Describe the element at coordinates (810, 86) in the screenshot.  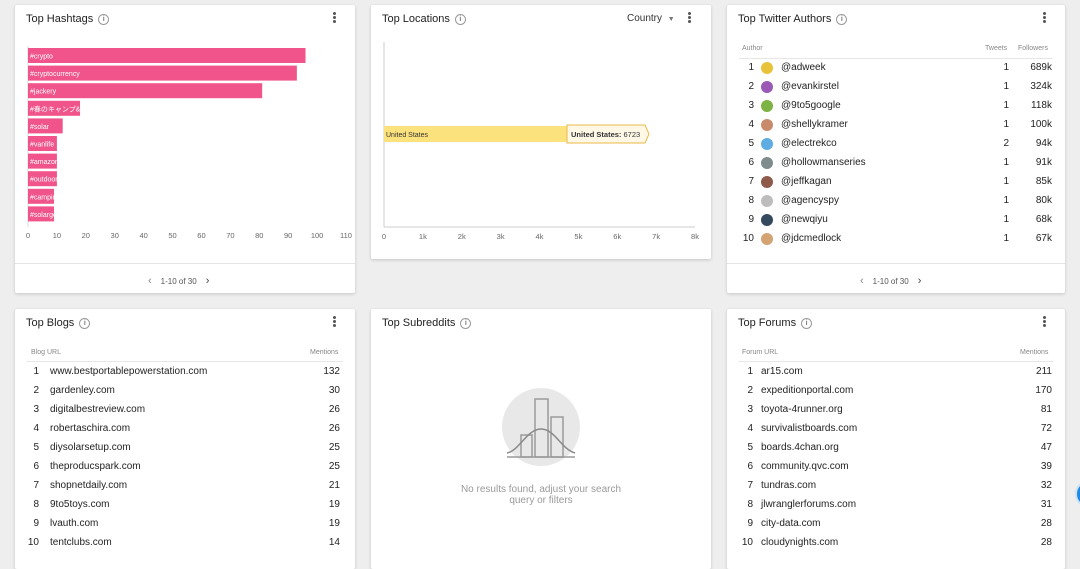
I see `name-text: @evankirstel` at that location.